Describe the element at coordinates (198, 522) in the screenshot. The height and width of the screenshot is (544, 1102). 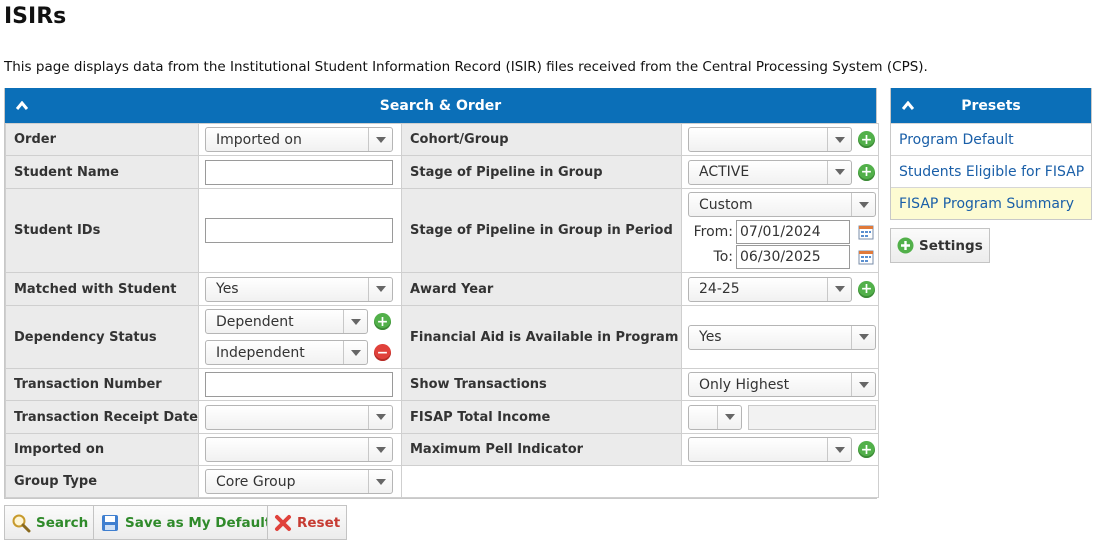
I see `save-default-label: Save as My Default` at that location.